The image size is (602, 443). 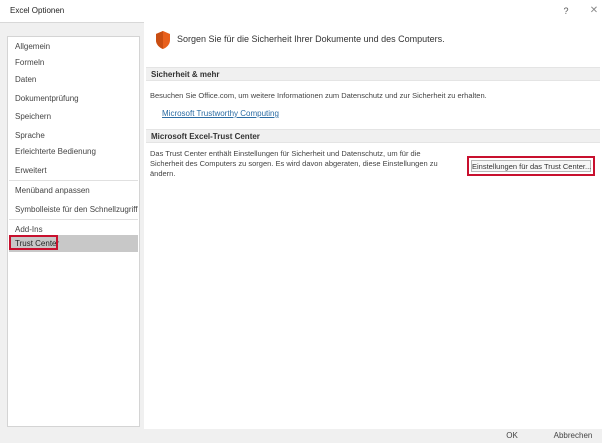 I want to click on ok-button: OK, so click(x=512, y=436).